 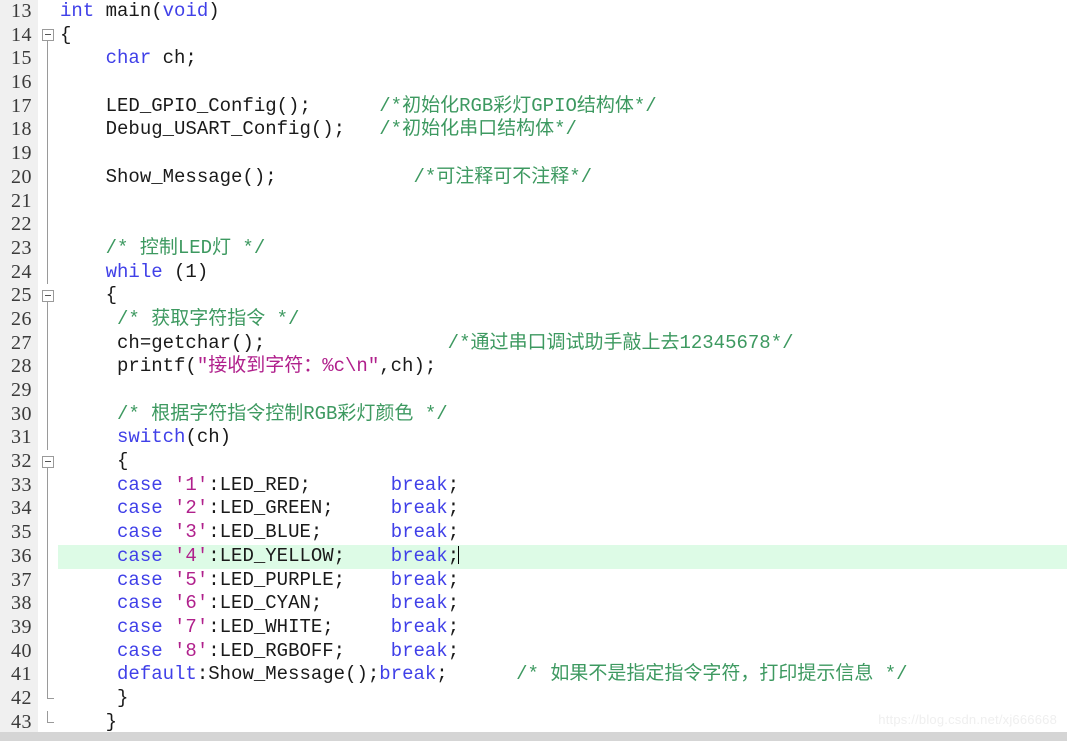 What do you see at coordinates (21, 34) in the screenshot?
I see `line-number: 14` at bounding box center [21, 34].